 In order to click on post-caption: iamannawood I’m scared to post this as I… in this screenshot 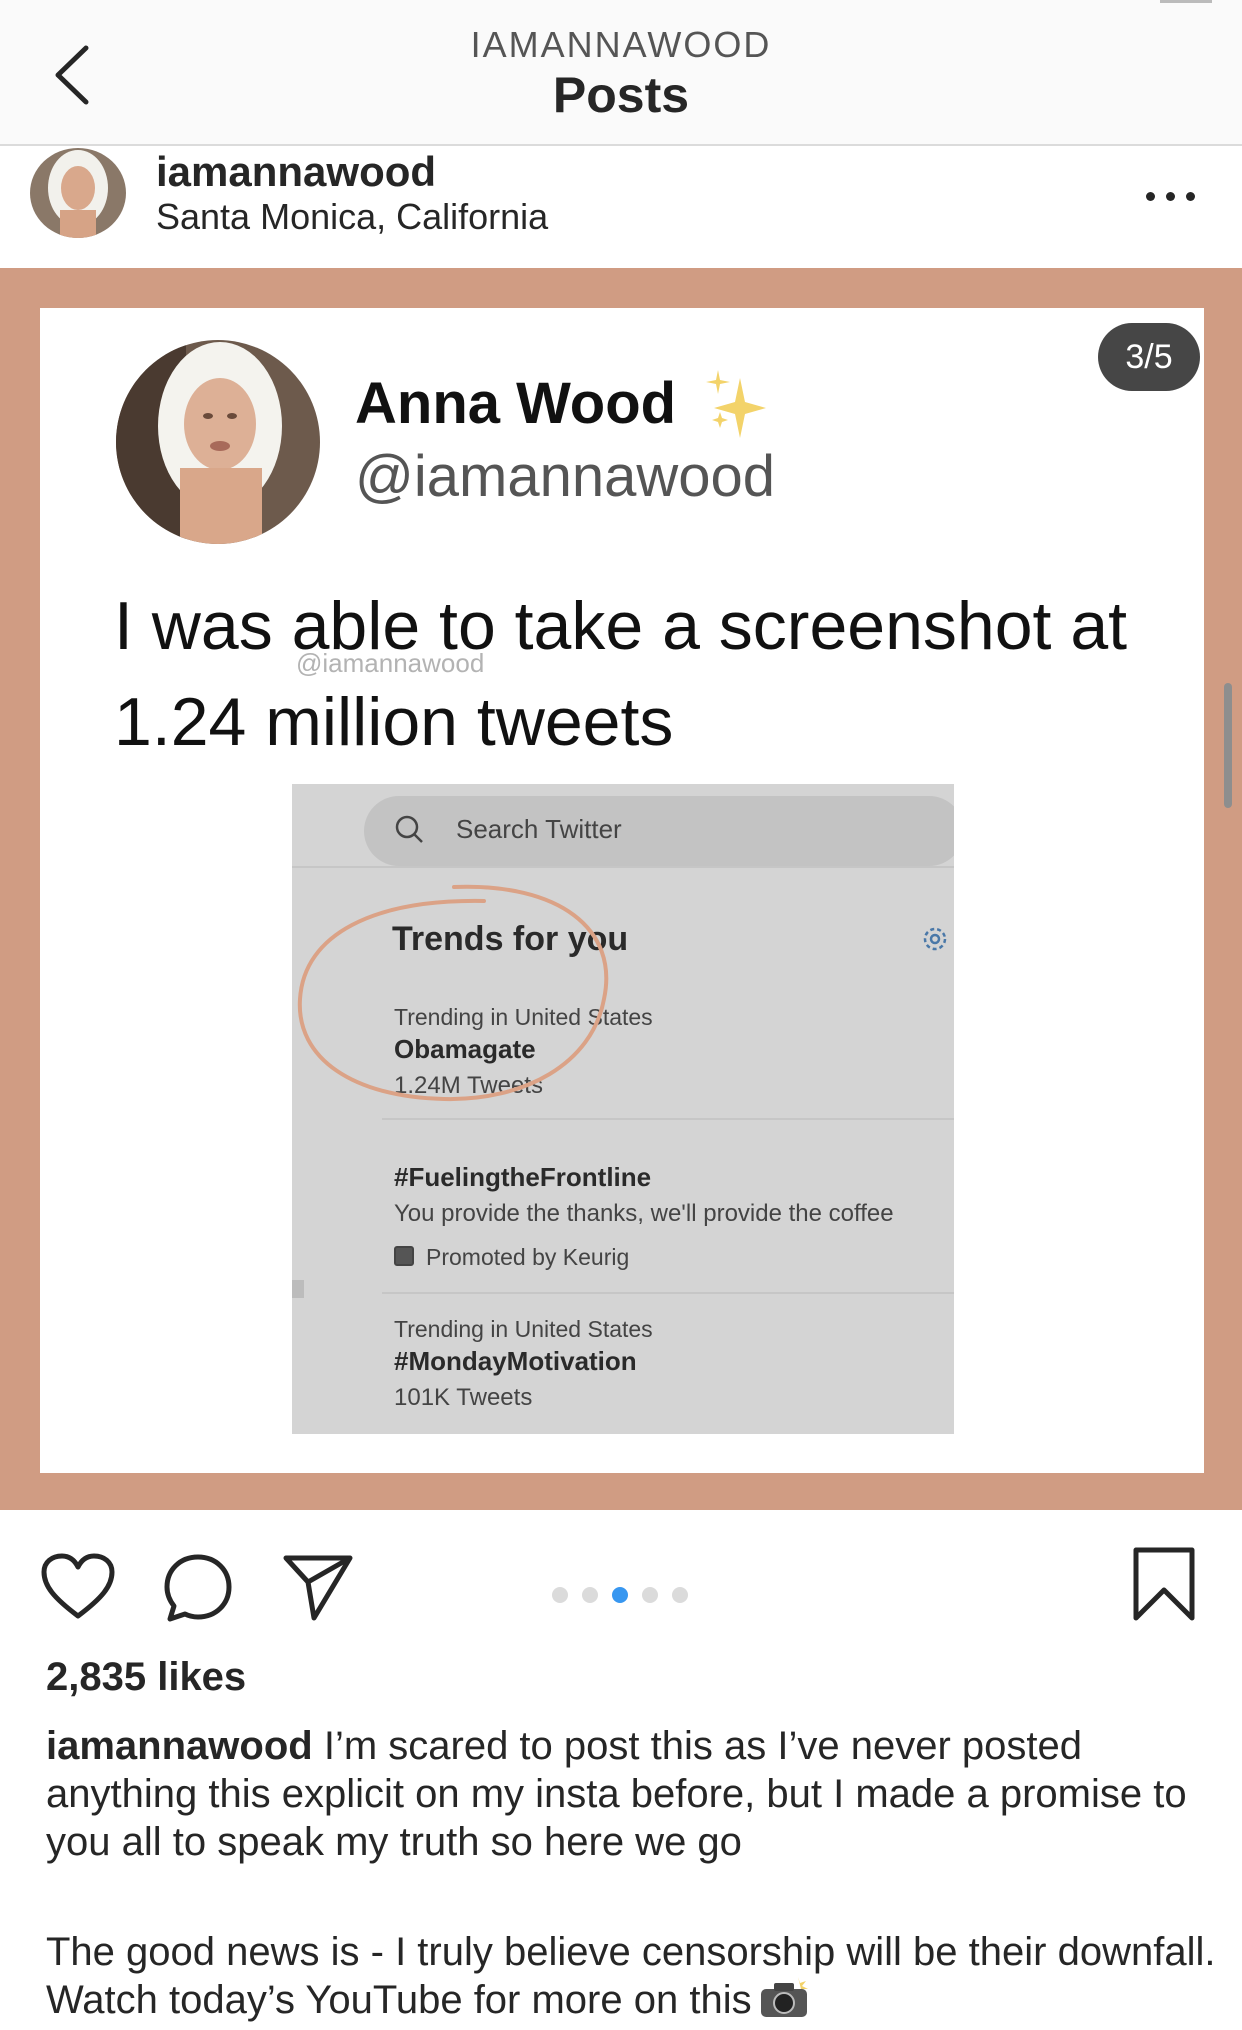, I will do `click(626, 1794)`.